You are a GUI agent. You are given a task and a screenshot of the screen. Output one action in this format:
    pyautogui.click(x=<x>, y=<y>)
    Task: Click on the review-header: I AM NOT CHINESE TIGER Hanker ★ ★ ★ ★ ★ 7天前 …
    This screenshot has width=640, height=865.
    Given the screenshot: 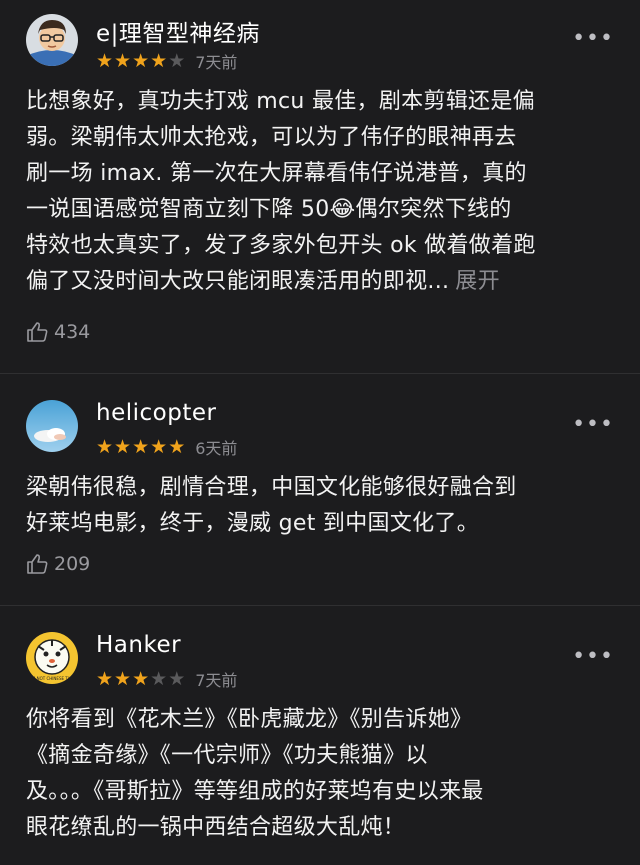 What is the action you would take?
    pyautogui.click(x=320, y=662)
    